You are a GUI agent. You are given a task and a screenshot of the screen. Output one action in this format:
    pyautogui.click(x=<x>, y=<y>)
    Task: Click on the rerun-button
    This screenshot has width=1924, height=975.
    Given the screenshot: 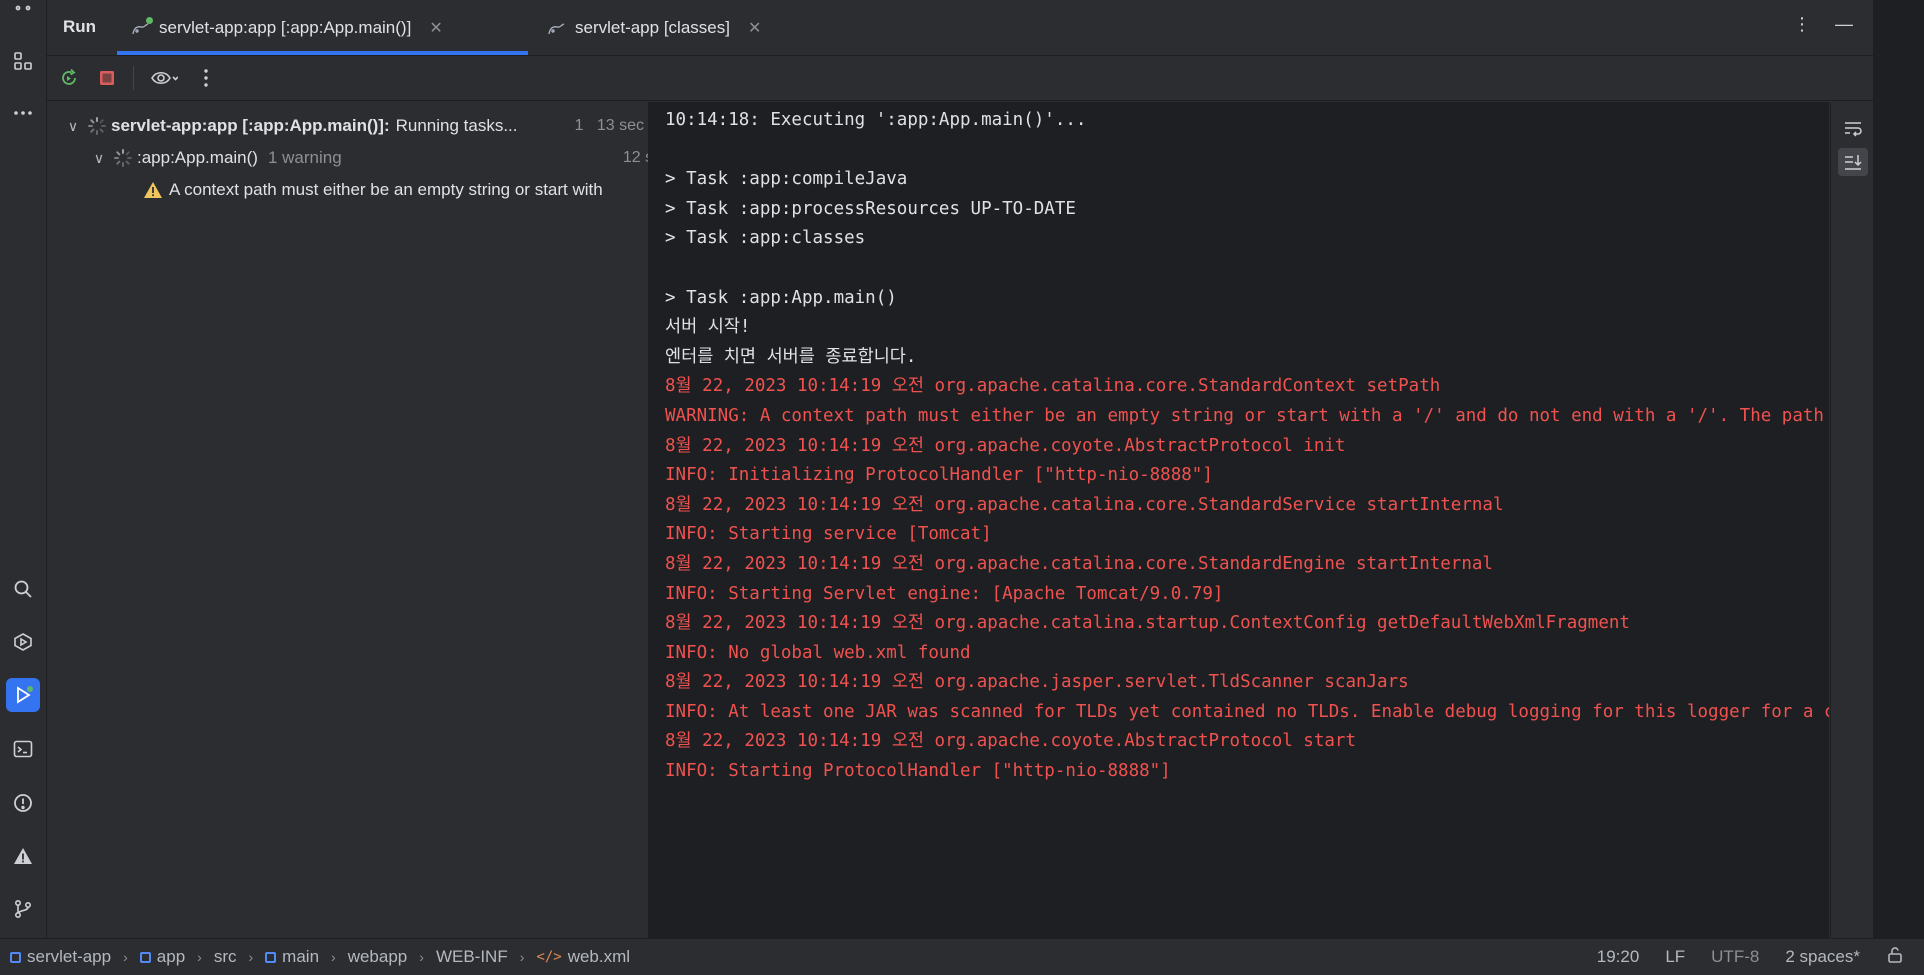 What is the action you would take?
    pyautogui.click(x=69, y=78)
    